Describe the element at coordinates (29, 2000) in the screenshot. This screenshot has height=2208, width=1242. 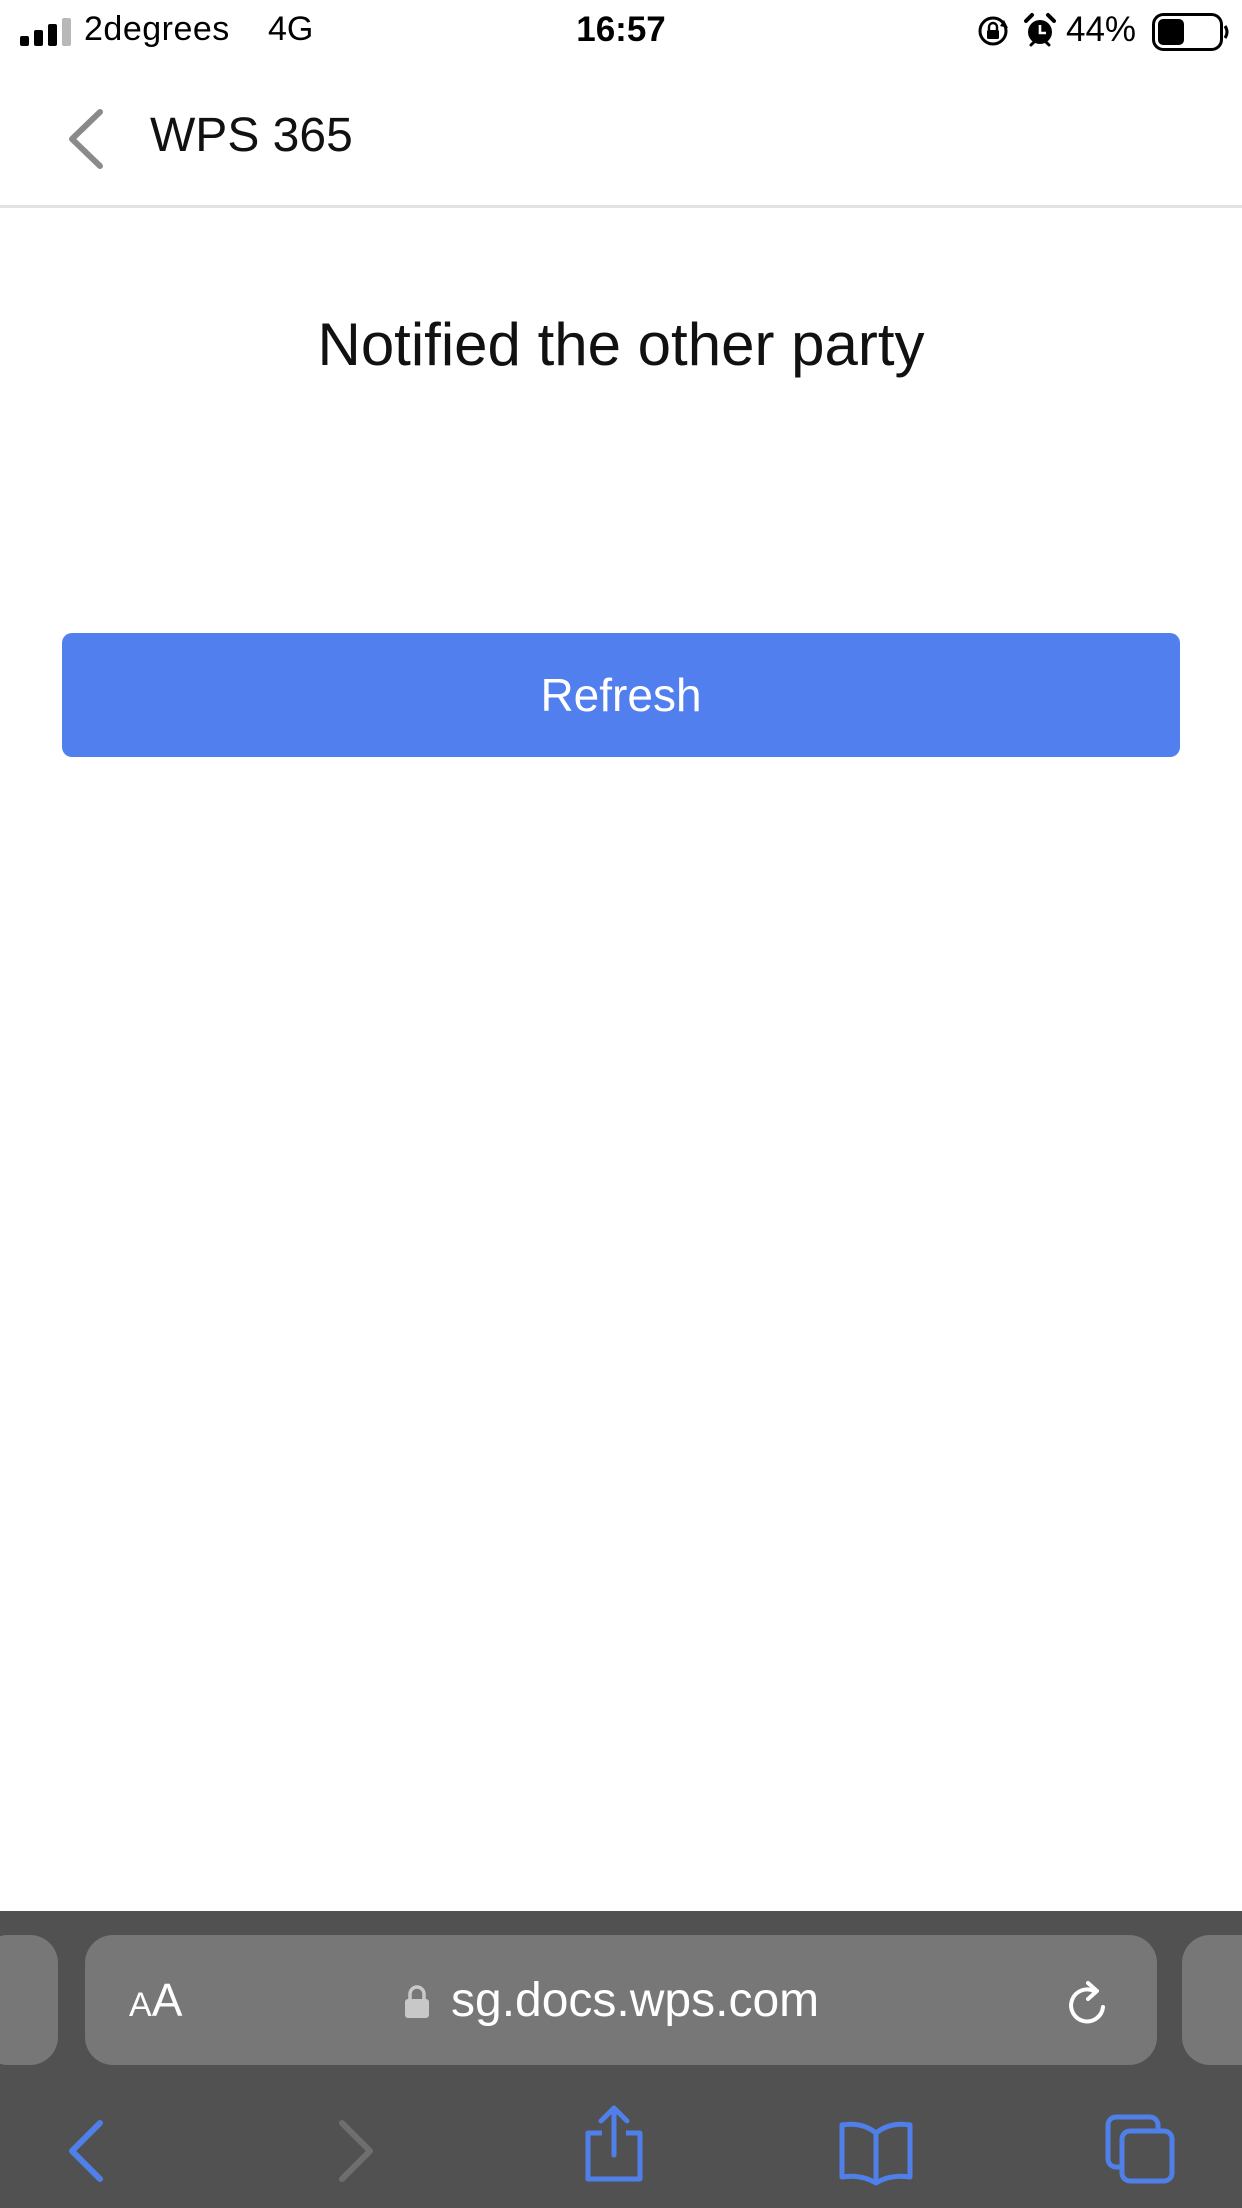
I see `previous-tab-peek` at that location.